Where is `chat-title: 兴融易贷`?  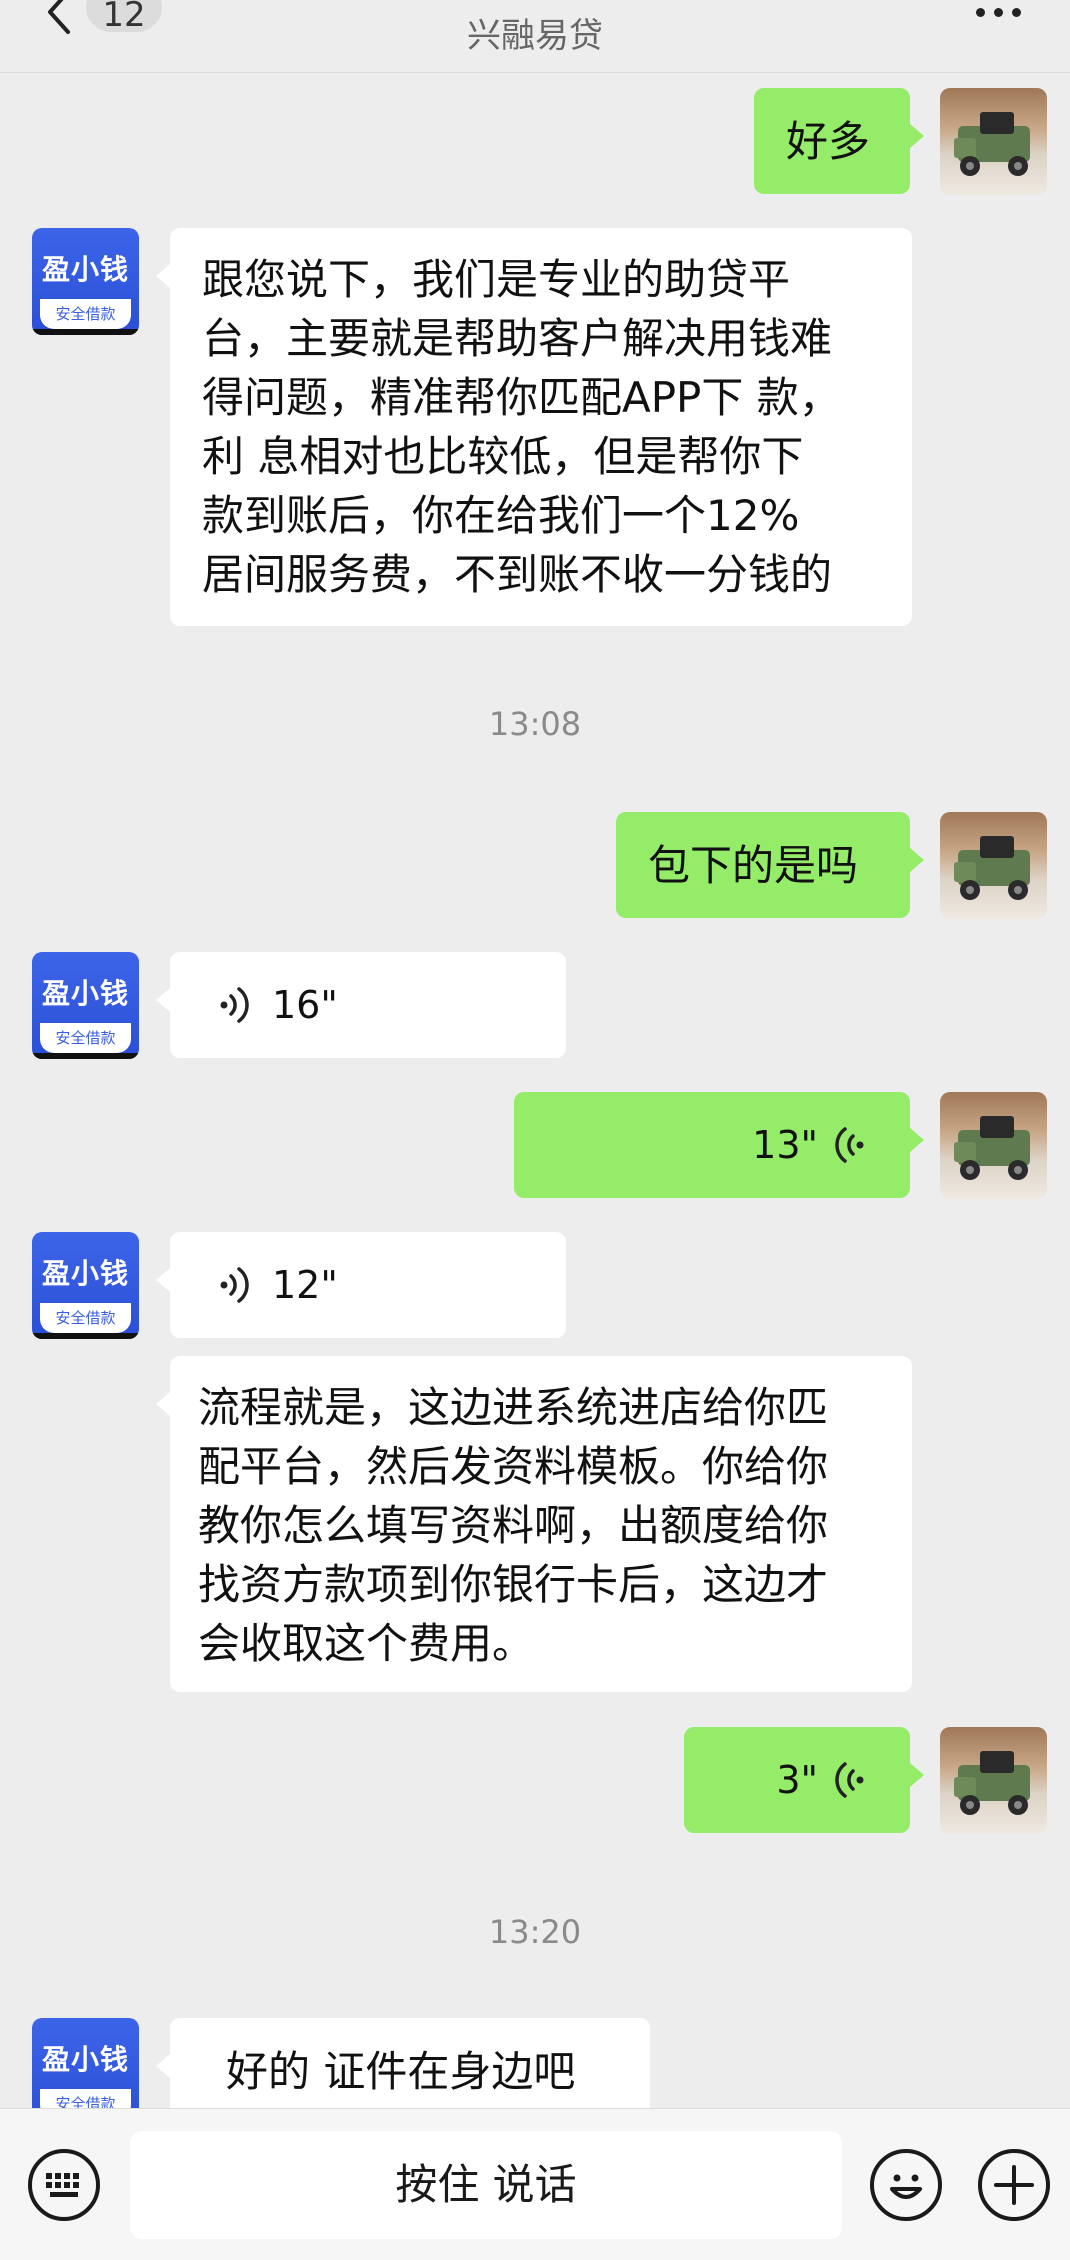
chat-title: 兴融易贷 is located at coordinates (535, 36).